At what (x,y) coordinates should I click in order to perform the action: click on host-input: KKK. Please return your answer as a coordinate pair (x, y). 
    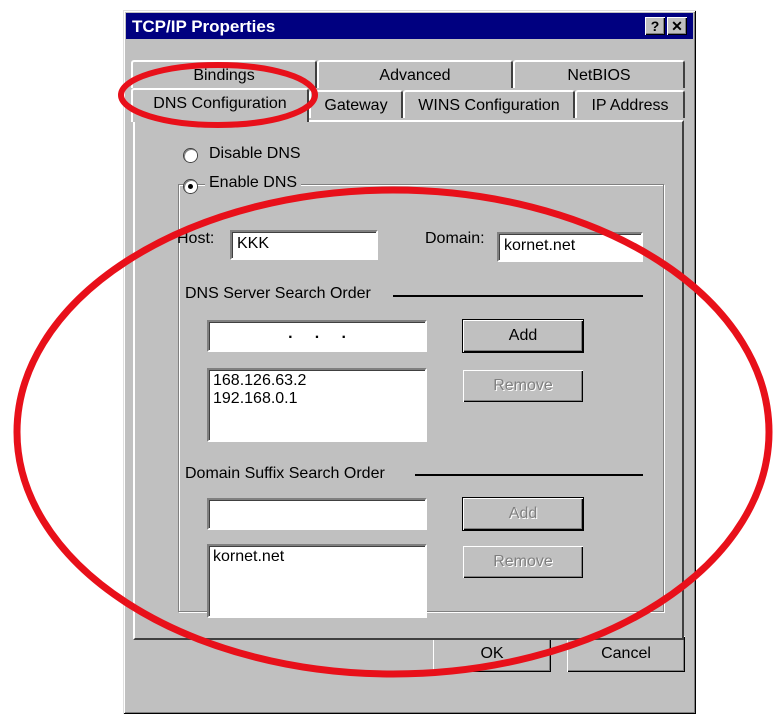
    Looking at the image, I should click on (304, 245).